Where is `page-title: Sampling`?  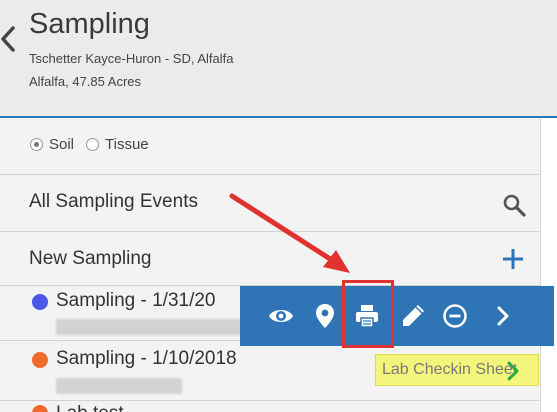
page-title: Sampling is located at coordinates (89, 24).